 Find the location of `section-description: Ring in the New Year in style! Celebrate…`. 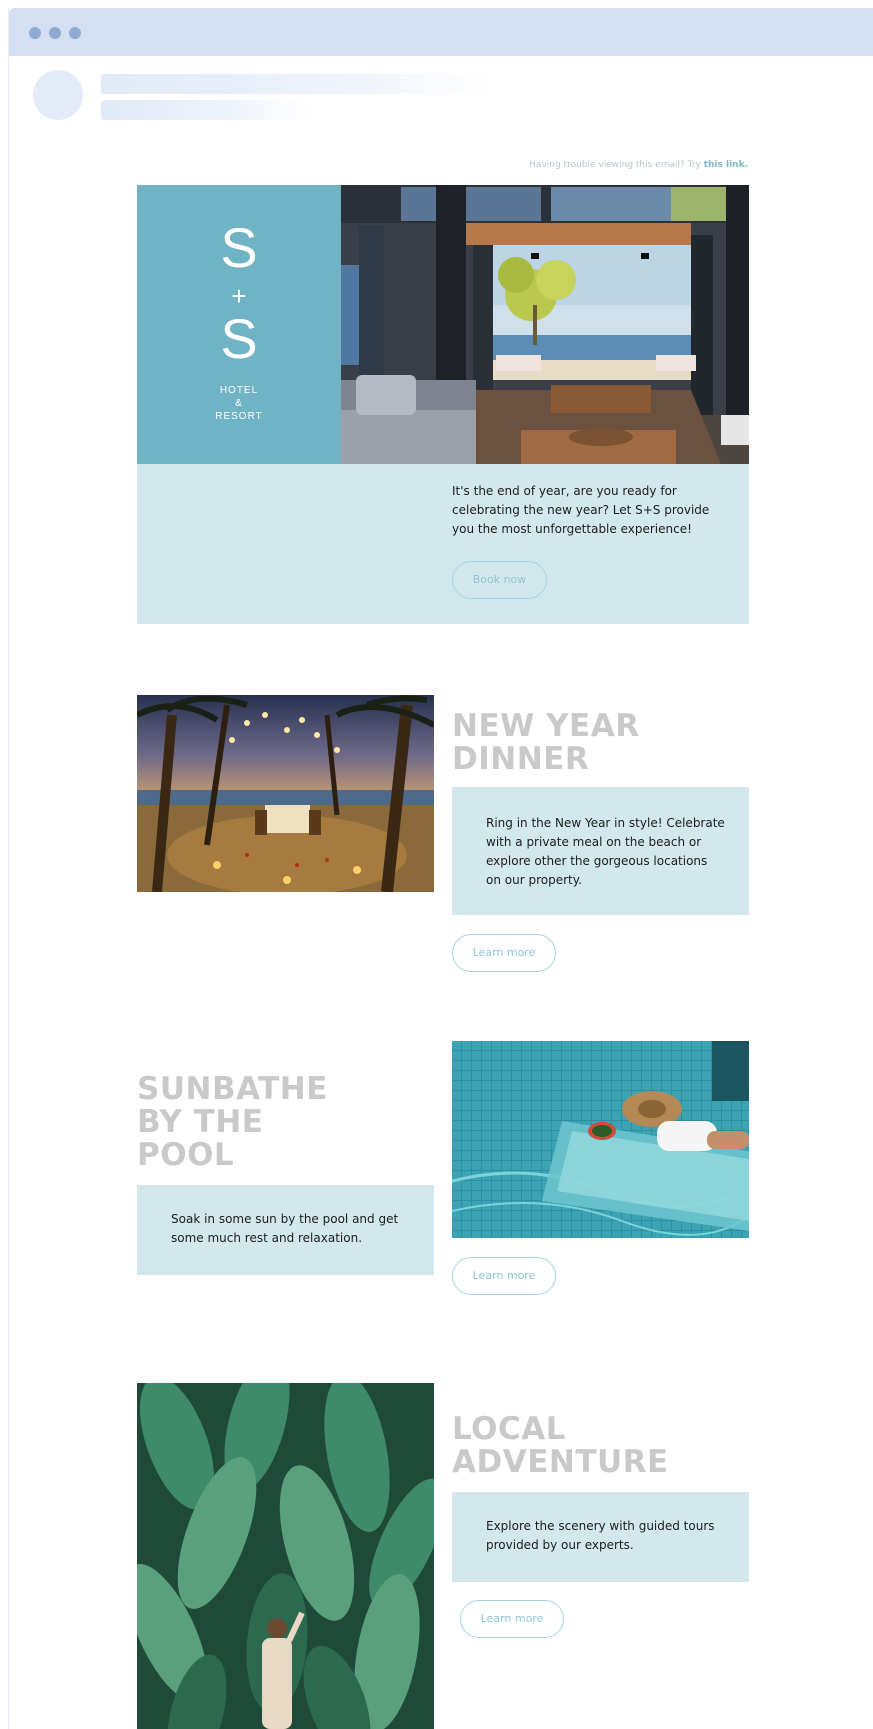

section-description: Ring in the New Year in style! Celebrate… is located at coordinates (605, 851).